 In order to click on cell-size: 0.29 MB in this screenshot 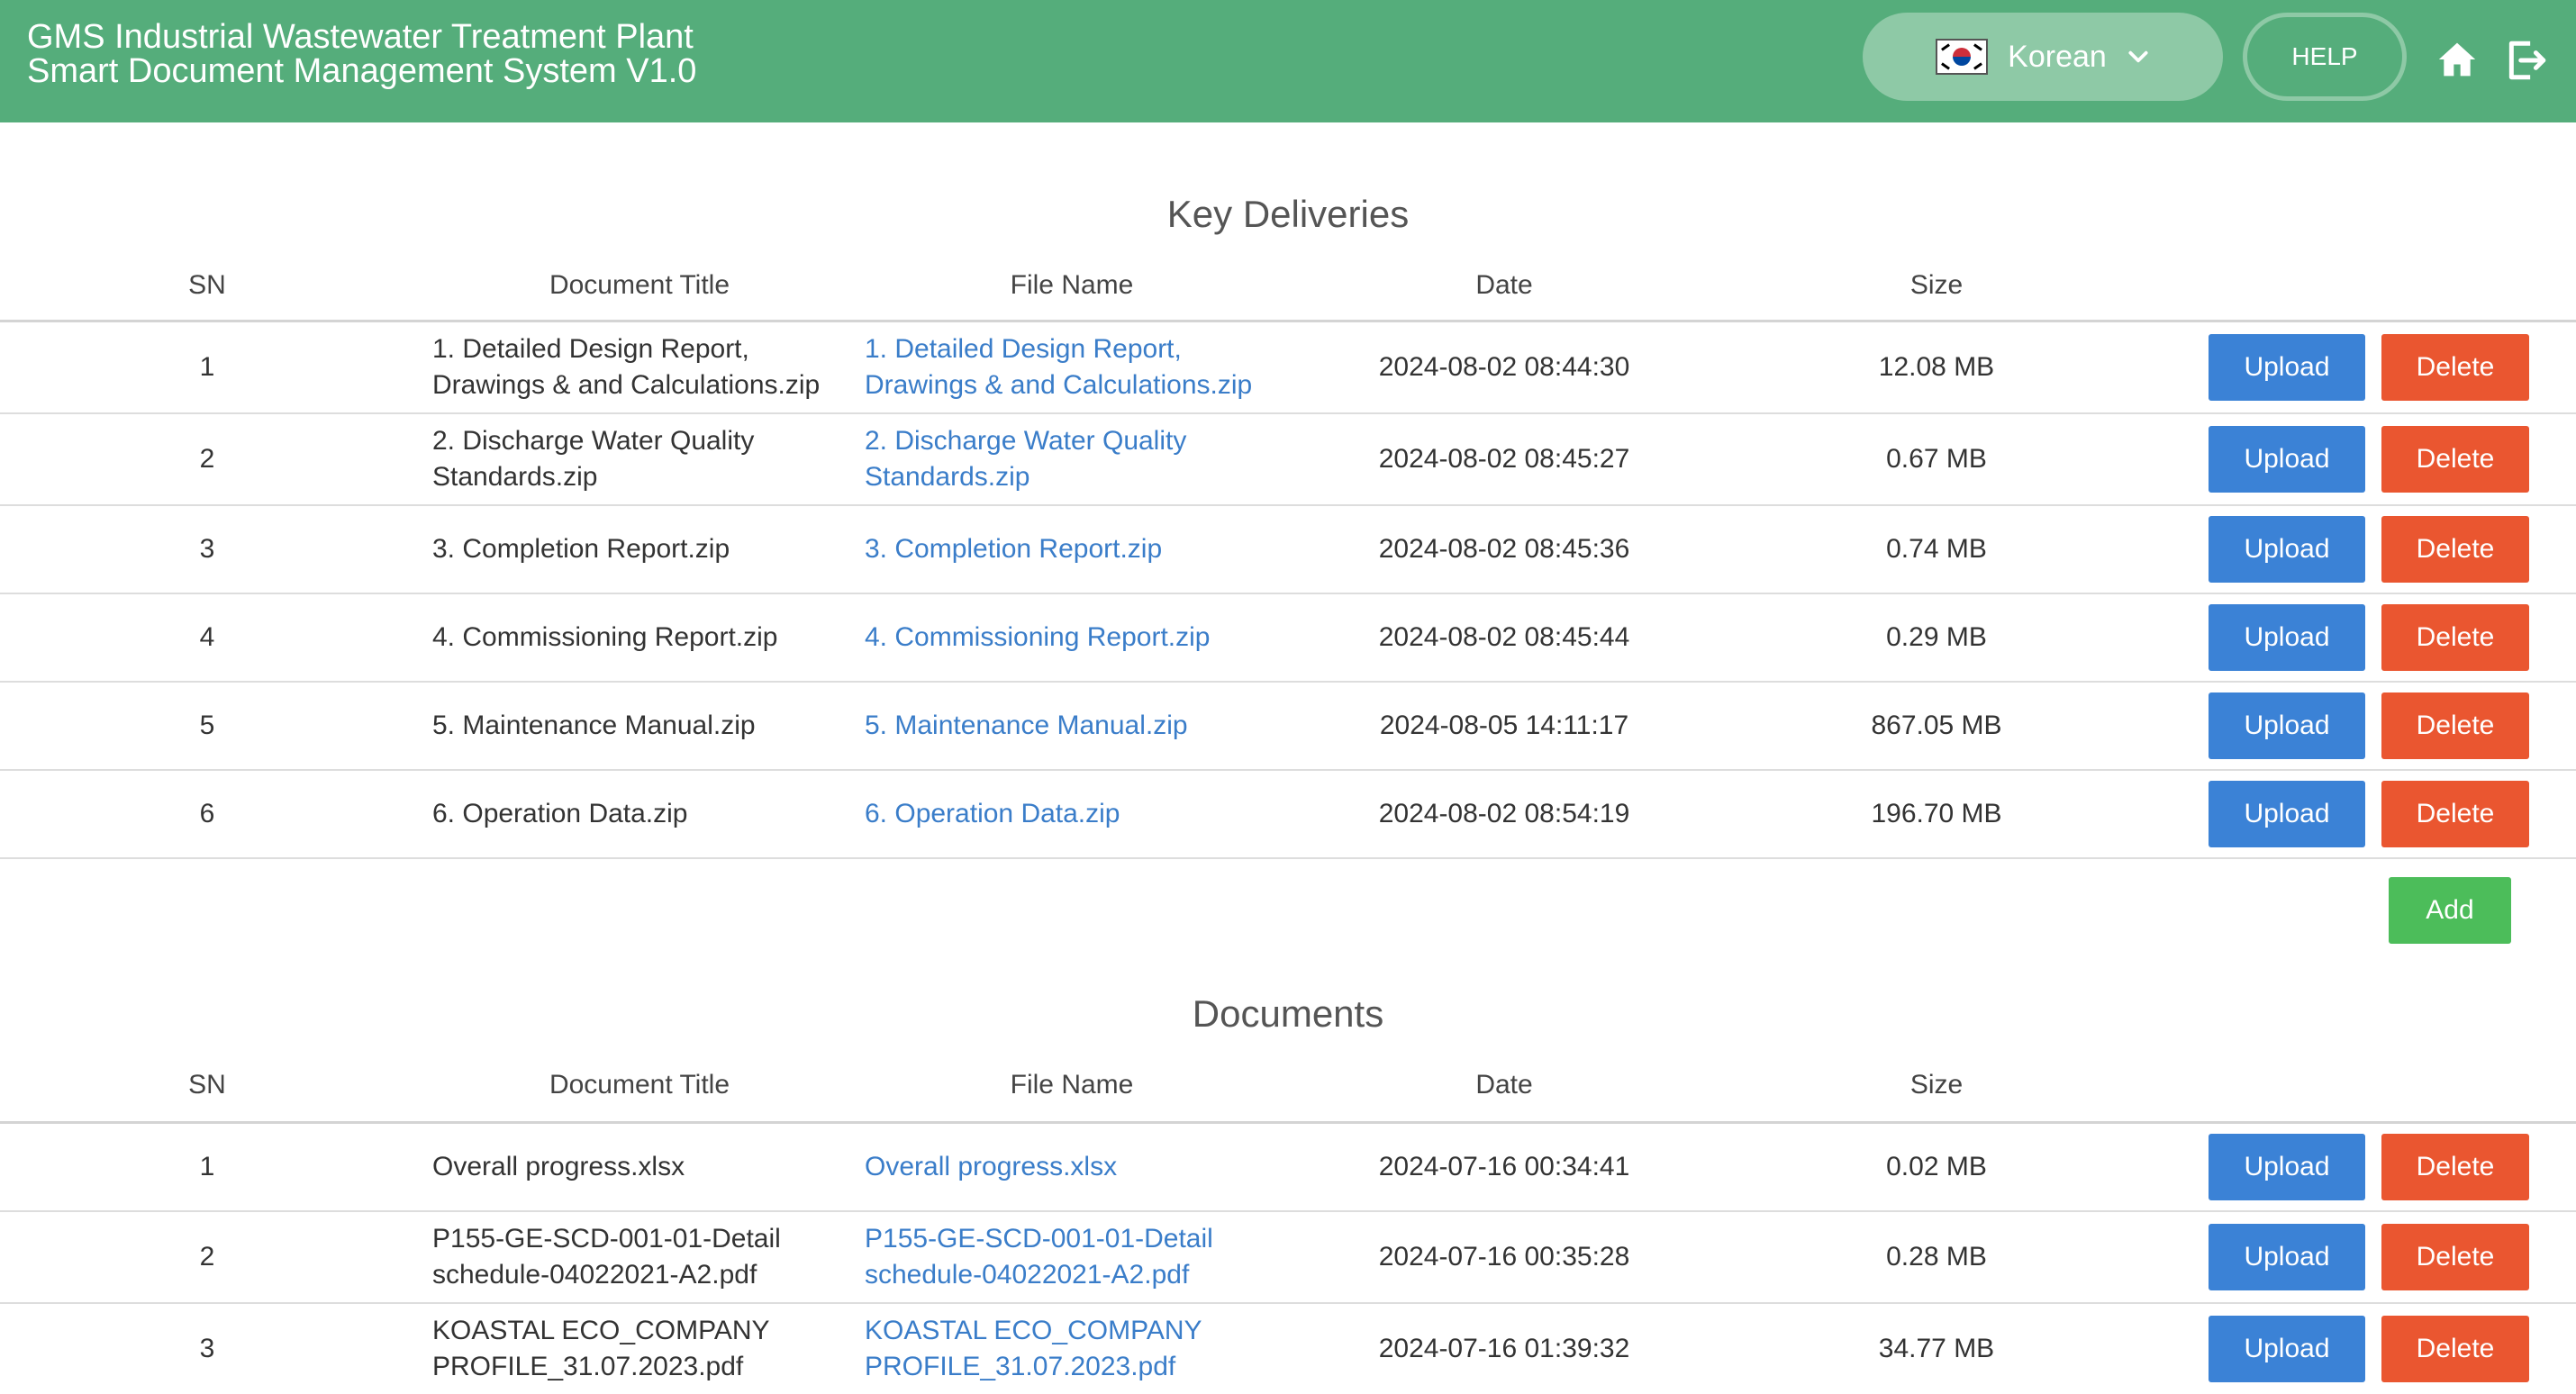, I will do `click(1936, 637)`.